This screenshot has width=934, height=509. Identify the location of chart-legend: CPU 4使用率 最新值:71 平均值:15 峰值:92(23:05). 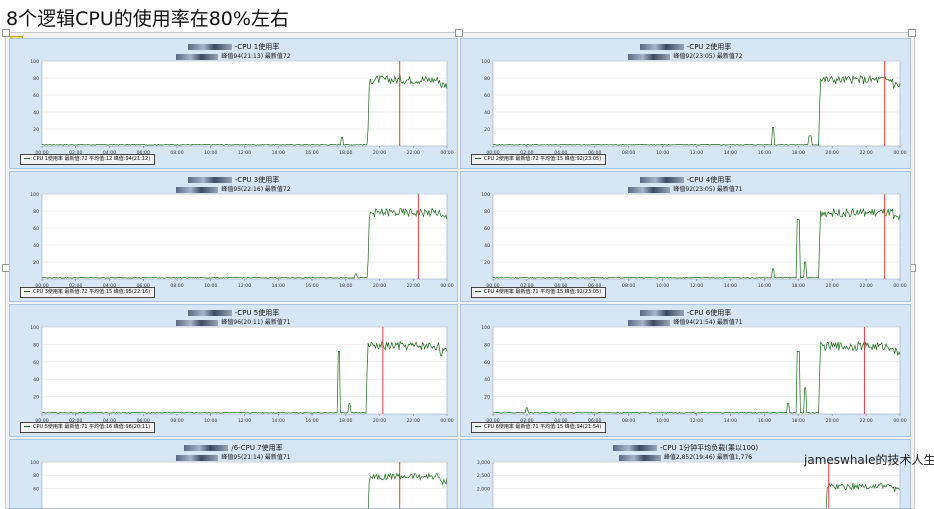
(539, 292).